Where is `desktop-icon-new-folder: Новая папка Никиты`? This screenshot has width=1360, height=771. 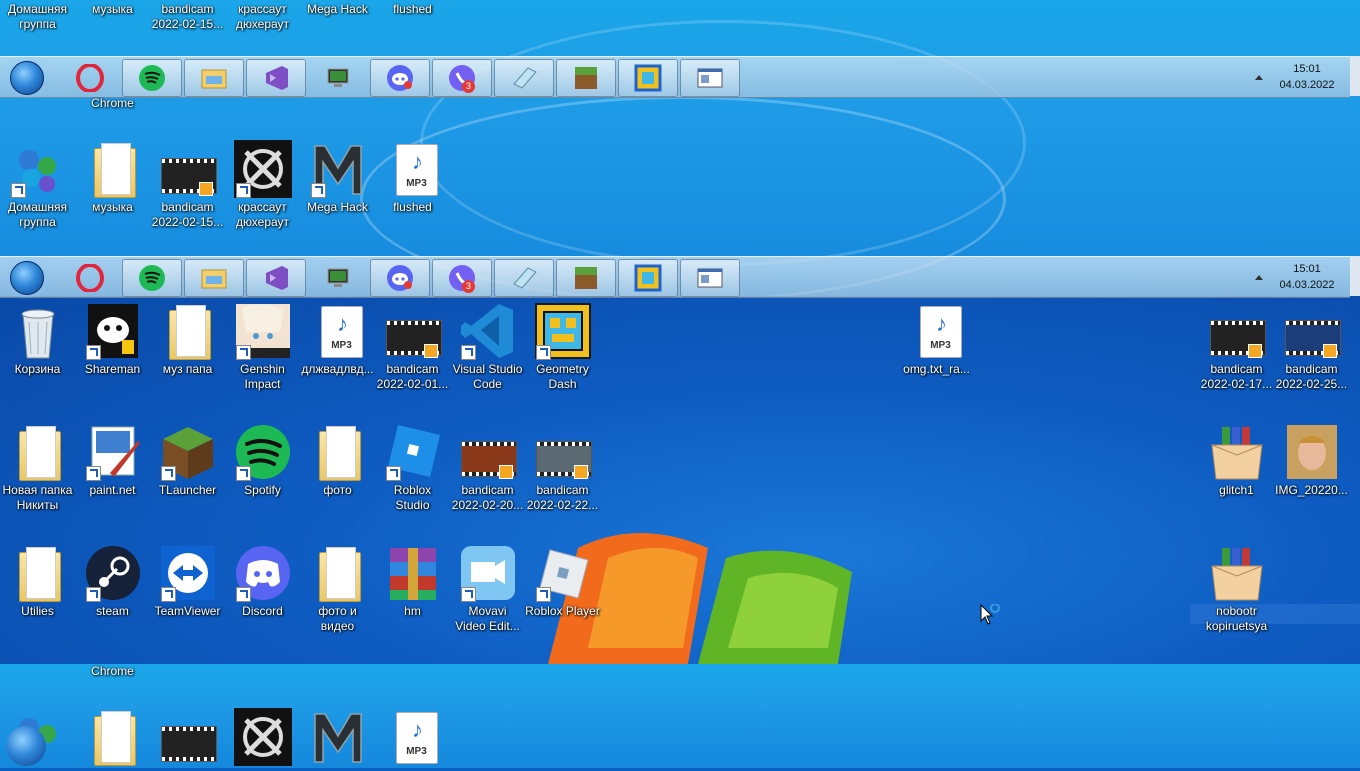 desktop-icon-new-folder: Новая папка Никиты is located at coordinates (37, 468).